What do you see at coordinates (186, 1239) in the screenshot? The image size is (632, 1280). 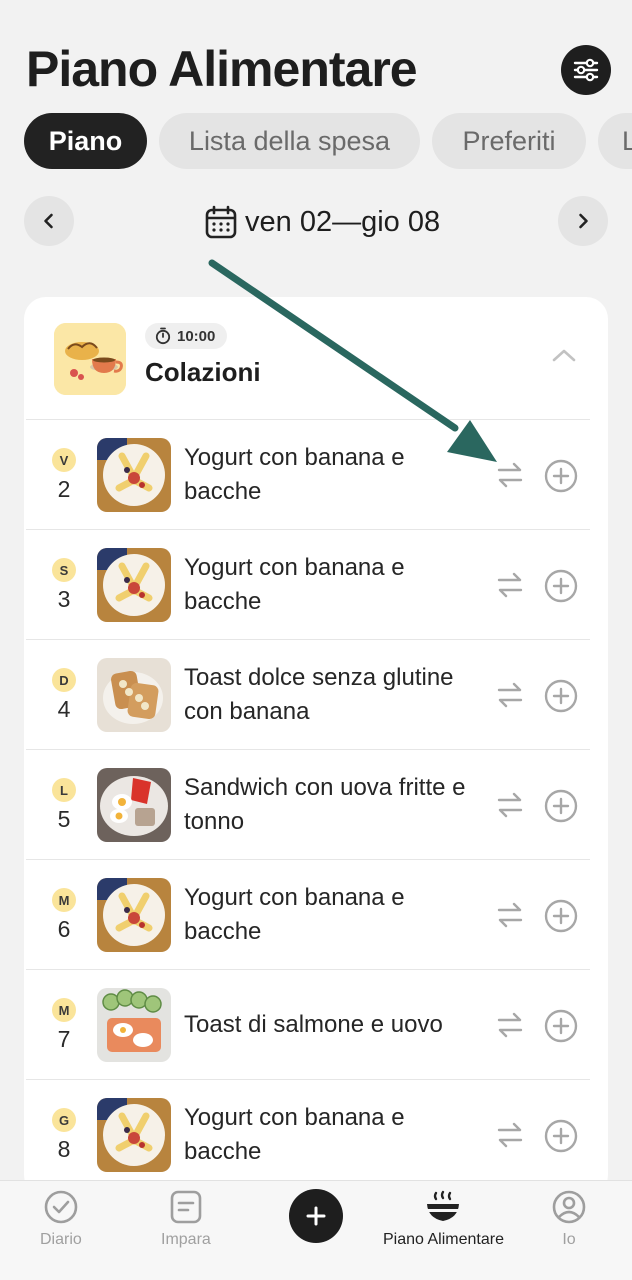 I see `nav-impara-label: Impara` at bounding box center [186, 1239].